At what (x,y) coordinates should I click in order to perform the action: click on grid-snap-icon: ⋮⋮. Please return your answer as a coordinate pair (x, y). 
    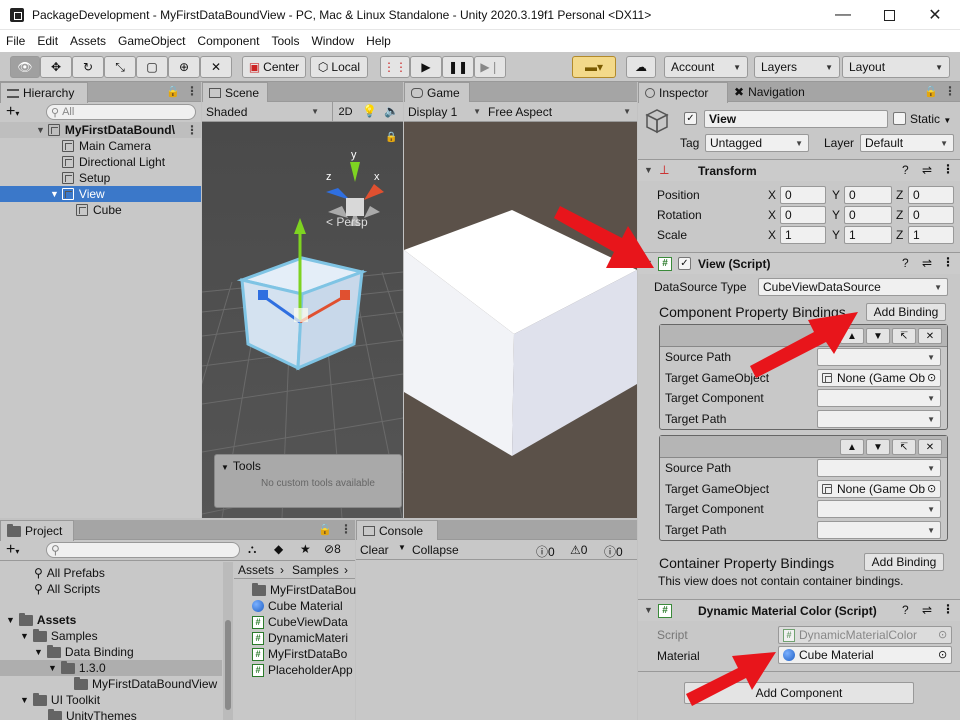
    Looking at the image, I should click on (395, 67).